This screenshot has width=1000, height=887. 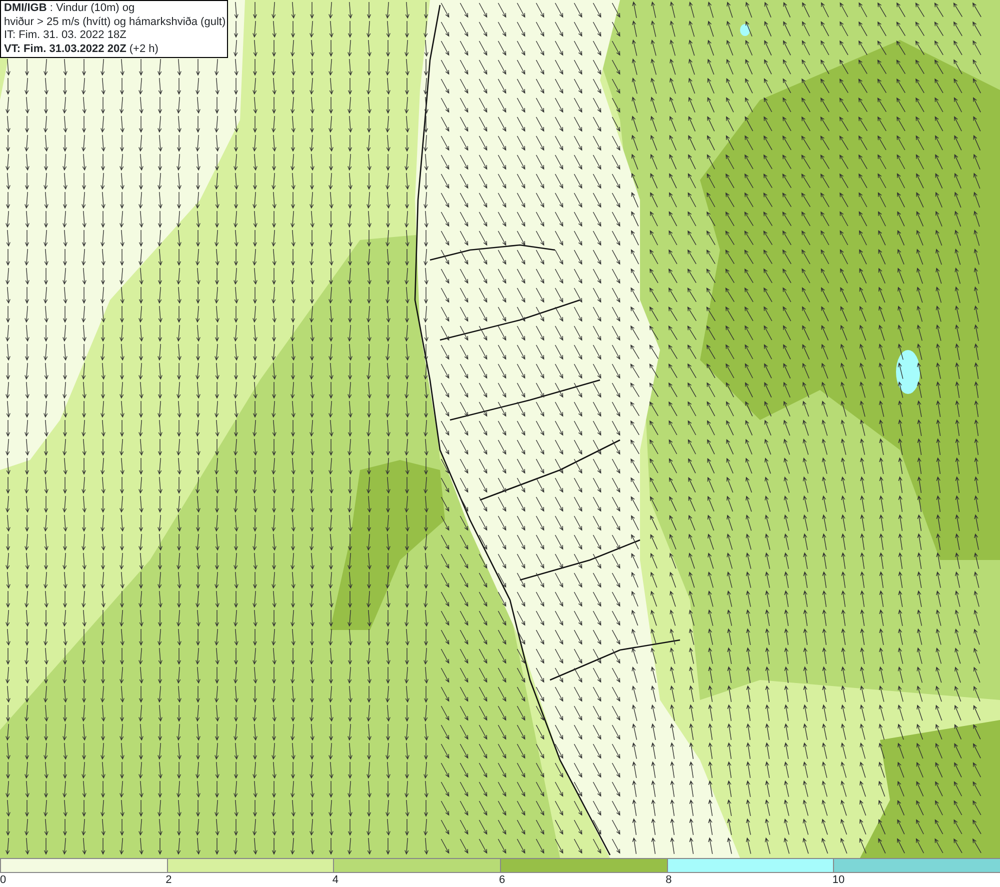 What do you see at coordinates (335, 880) in the screenshot?
I see `legend-tick-label: 4` at bounding box center [335, 880].